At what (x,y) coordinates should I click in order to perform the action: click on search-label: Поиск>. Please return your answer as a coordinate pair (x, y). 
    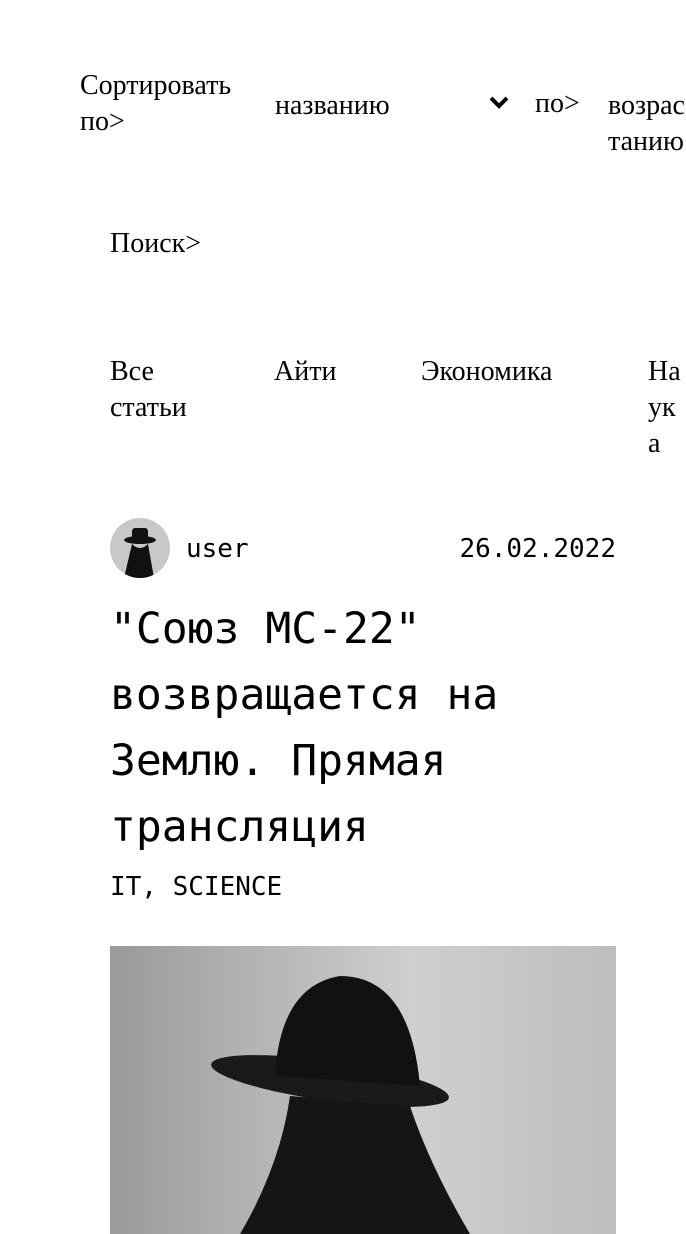
    Looking at the image, I should click on (155, 244).